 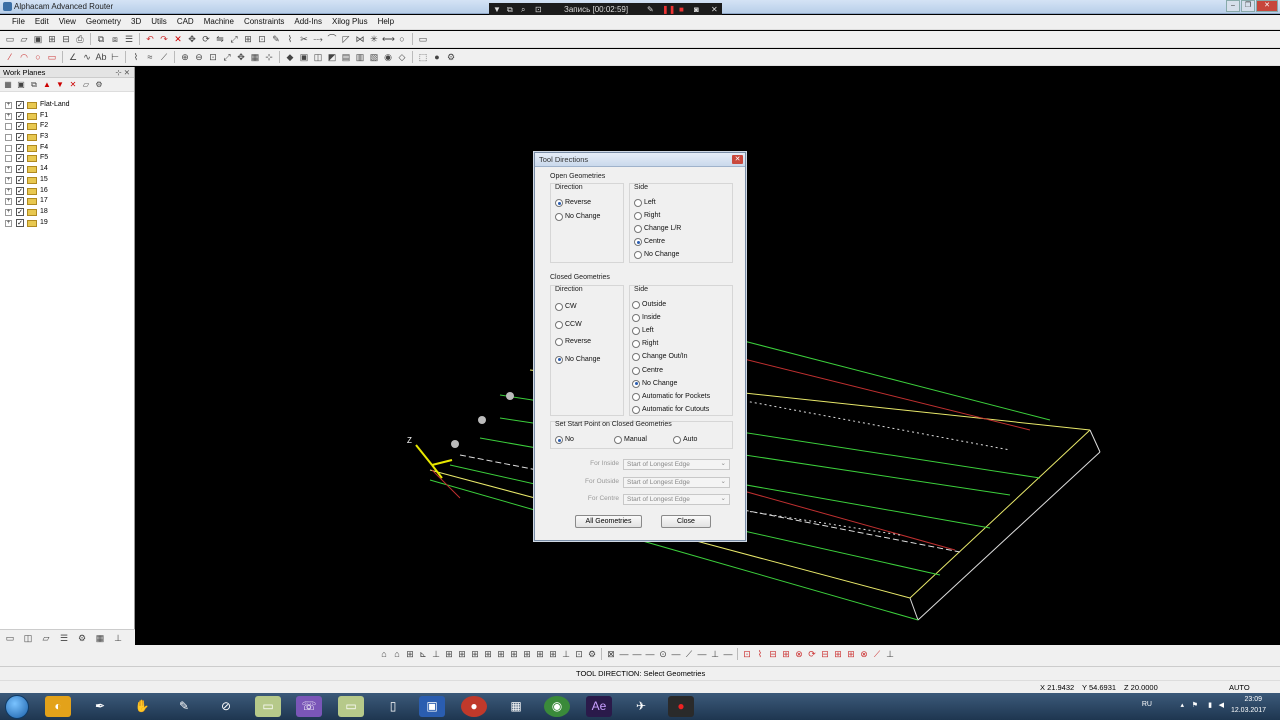 What do you see at coordinates (47, 85) in the screenshot?
I see `up-arrow-icon: ▲` at bounding box center [47, 85].